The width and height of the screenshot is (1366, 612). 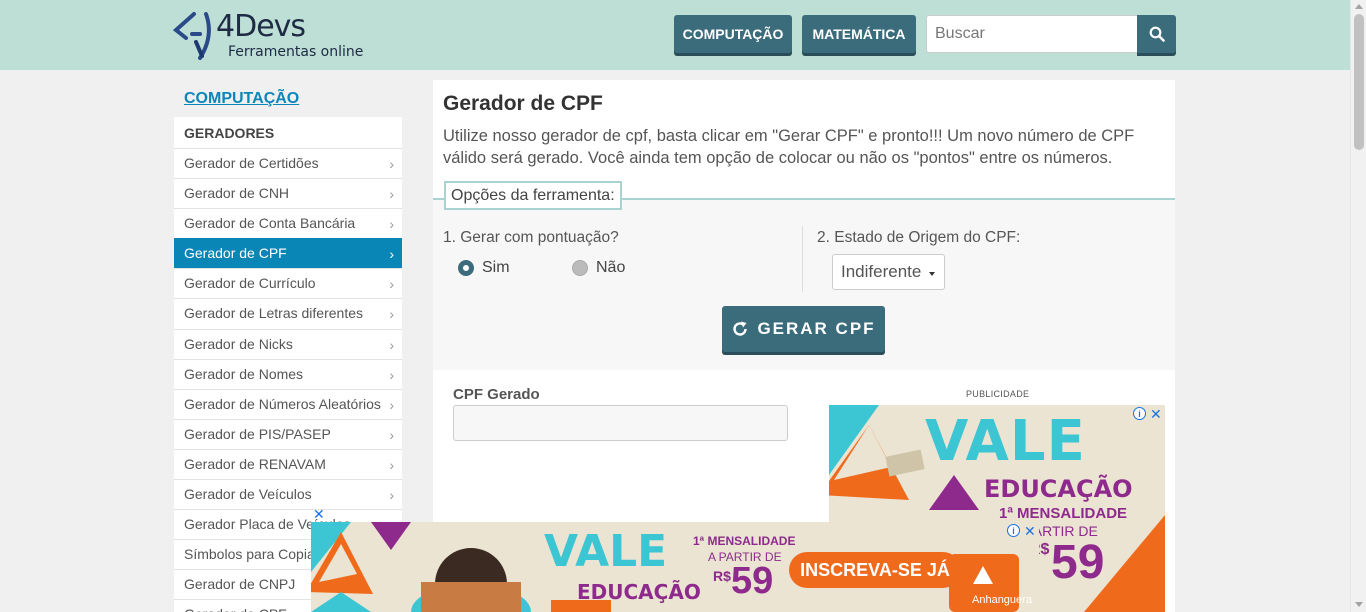 I want to click on ad-right-brand: VALE, so click(x=1005, y=441).